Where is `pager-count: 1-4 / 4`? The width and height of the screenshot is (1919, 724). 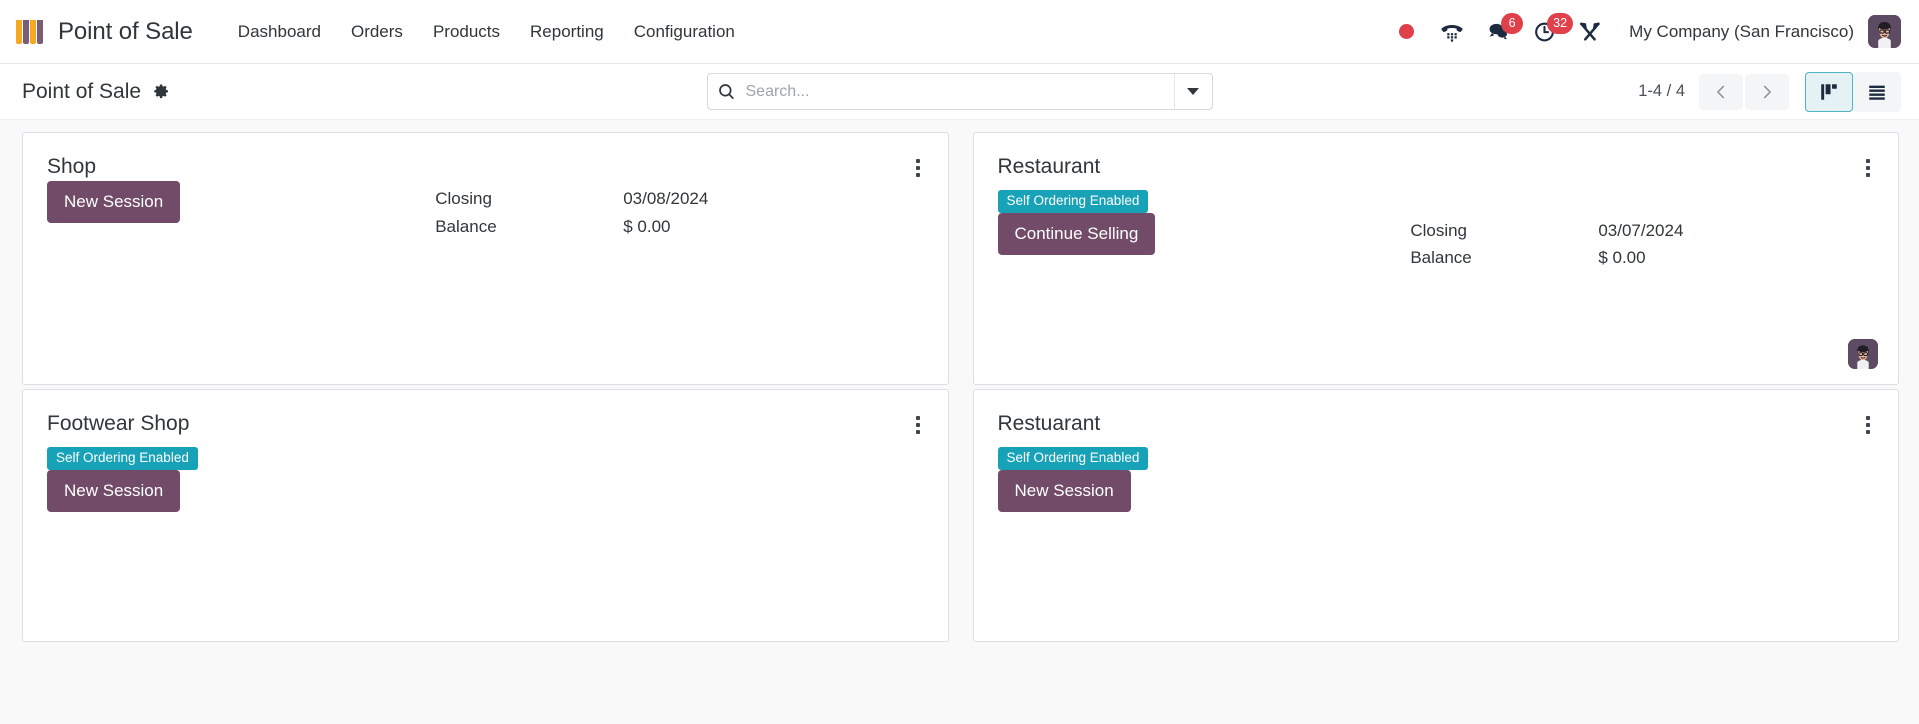 pager-count: 1-4 / 4 is located at coordinates (1661, 91).